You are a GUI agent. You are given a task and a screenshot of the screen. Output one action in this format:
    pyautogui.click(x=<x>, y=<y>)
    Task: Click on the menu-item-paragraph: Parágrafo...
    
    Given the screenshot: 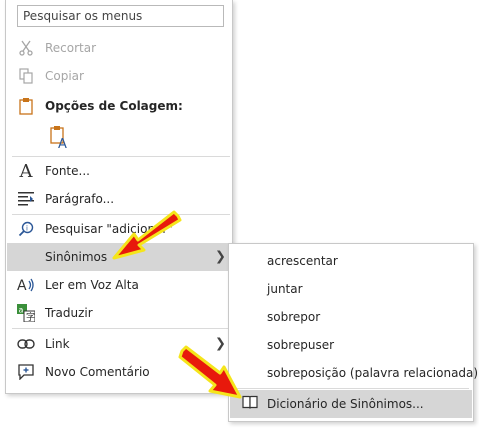 What is the action you would take?
    pyautogui.click(x=119, y=199)
    